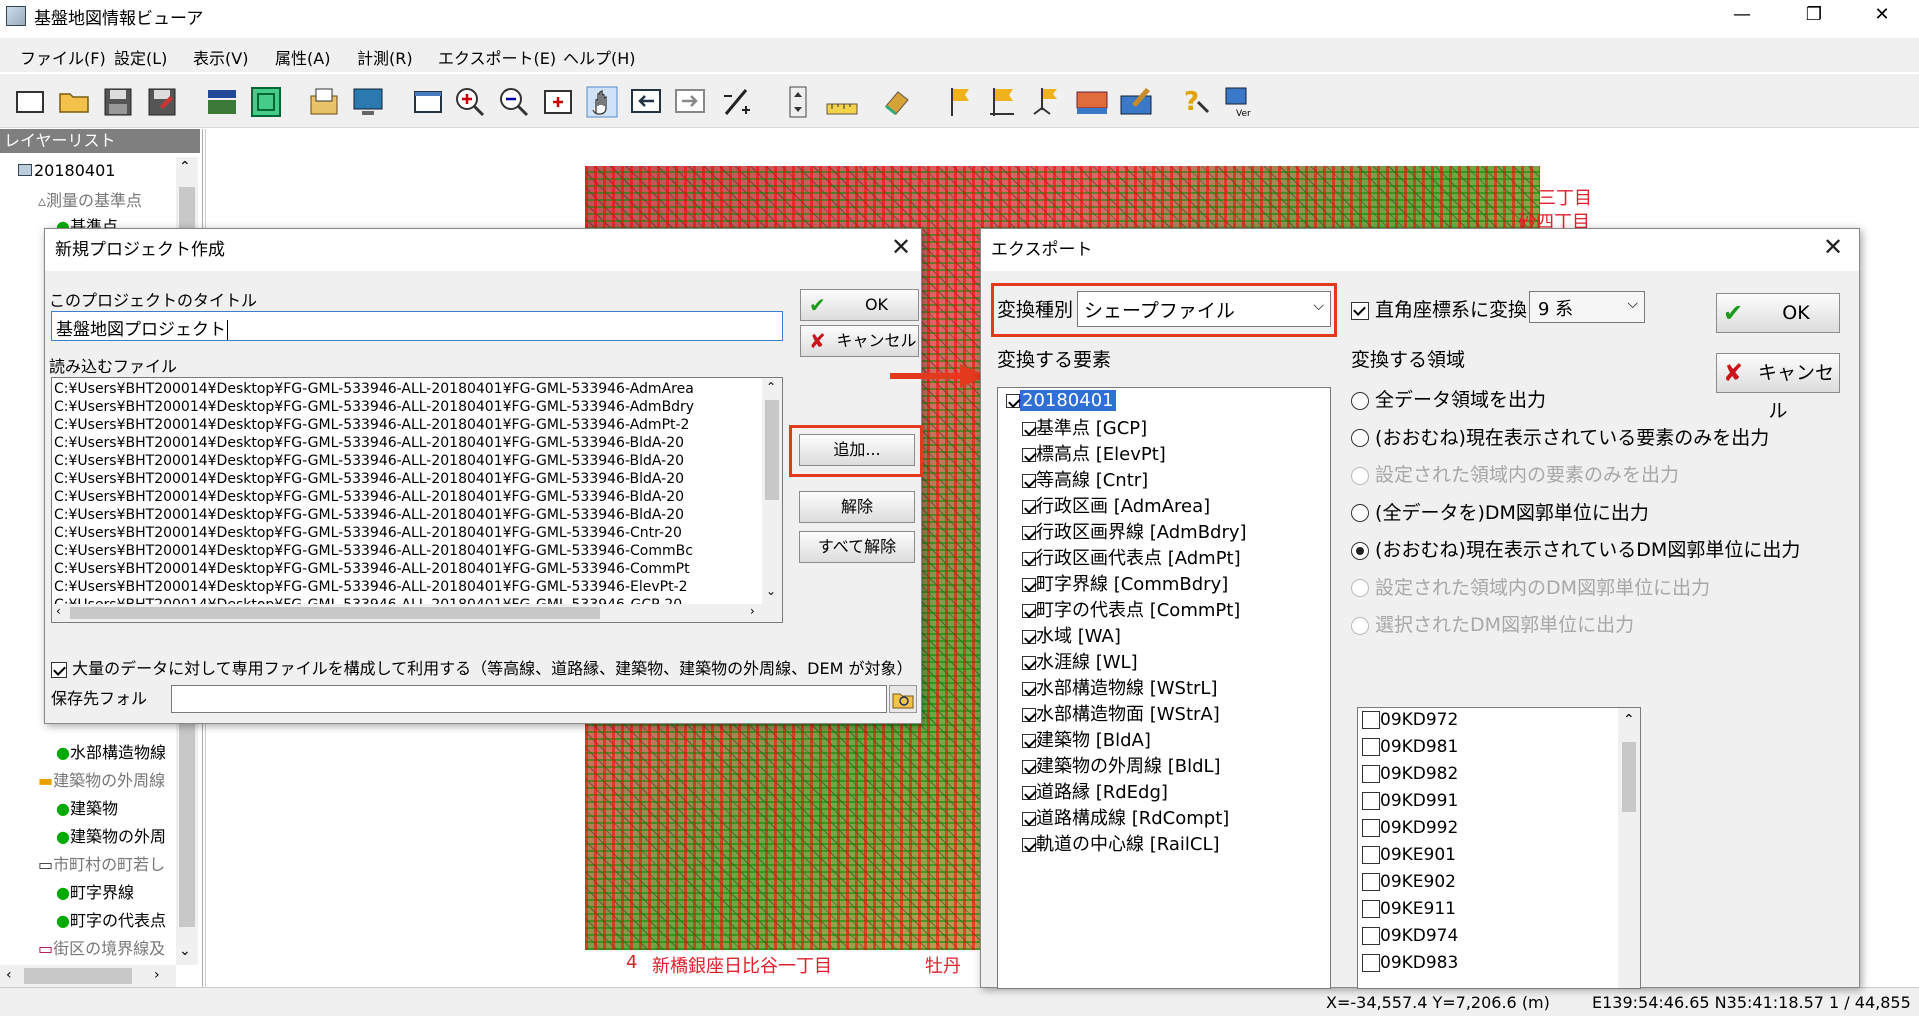 The width and height of the screenshot is (1919, 1016). Describe the element at coordinates (222, 102) in the screenshot. I see `layer-icon` at that location.